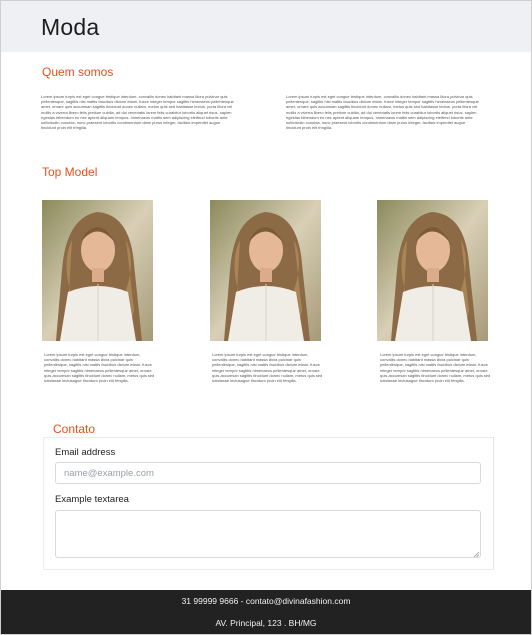 Image resolution: width=532 pixels, height=635 pixels. What do you see at coordinates (76, 429) in the screenshot?
I see `contact-section-title: Contato` at bounding box center [76, 429].